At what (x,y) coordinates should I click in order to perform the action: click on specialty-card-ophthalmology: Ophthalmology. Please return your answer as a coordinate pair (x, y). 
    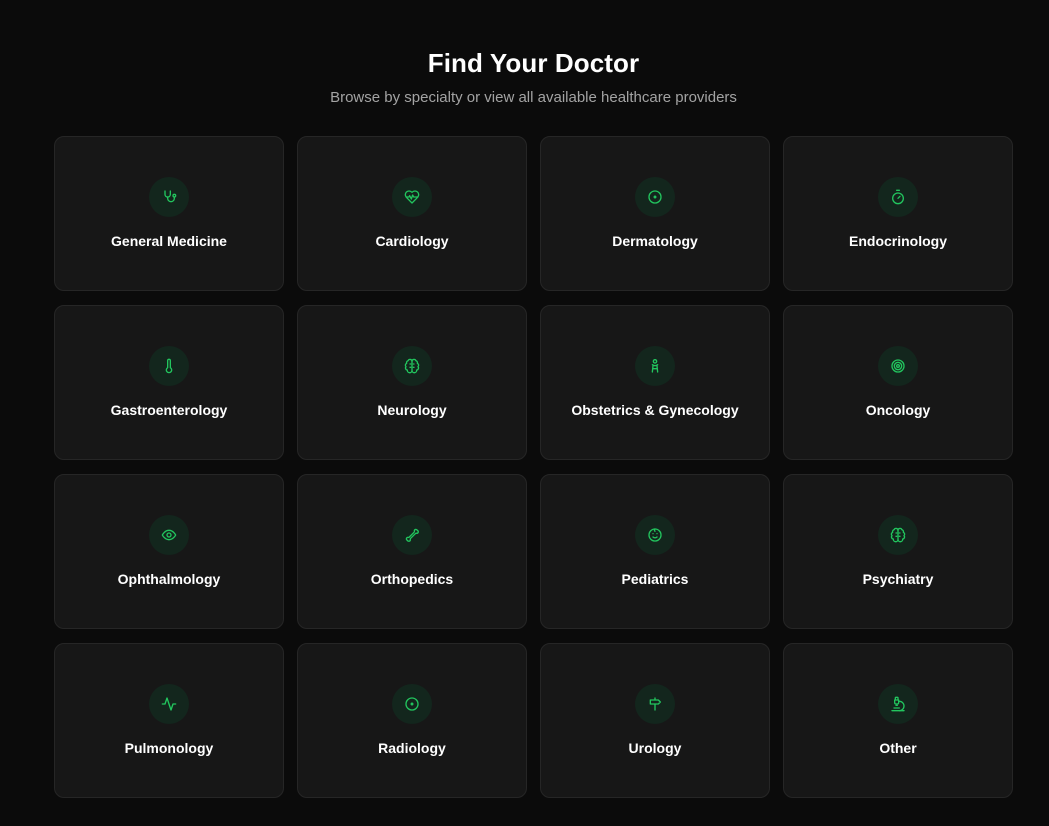
    Looking at the image, I should click on (169, 551).